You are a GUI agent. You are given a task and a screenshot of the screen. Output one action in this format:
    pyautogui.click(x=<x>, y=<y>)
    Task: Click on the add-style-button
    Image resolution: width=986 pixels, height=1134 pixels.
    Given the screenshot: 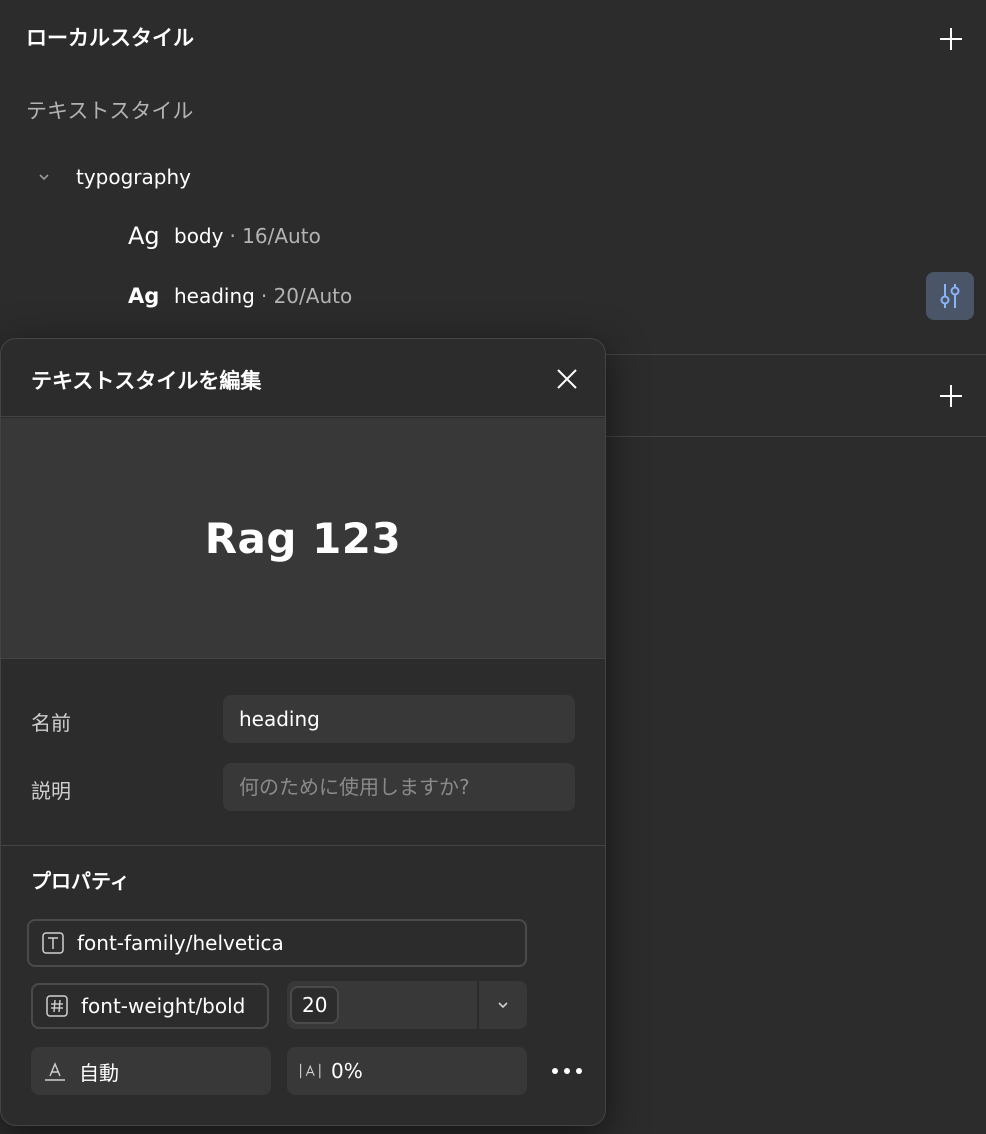 What is the action you would take?
    pyautogui.click(x=951, y=39)
    